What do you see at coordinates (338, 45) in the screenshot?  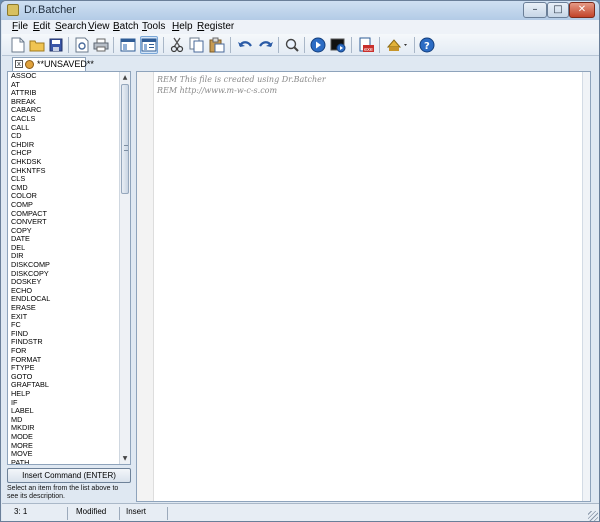 I see `run-console-icon` at bounding box center [338, 45].